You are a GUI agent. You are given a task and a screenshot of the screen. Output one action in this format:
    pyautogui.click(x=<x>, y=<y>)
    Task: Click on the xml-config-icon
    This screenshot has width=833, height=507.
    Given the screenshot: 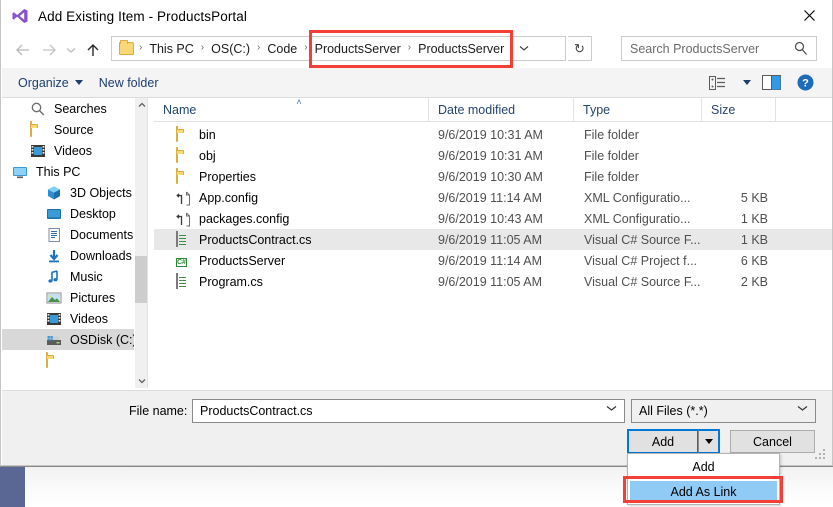 What is the action you would take?
    pyautogui.click(x=184, y=219)
    